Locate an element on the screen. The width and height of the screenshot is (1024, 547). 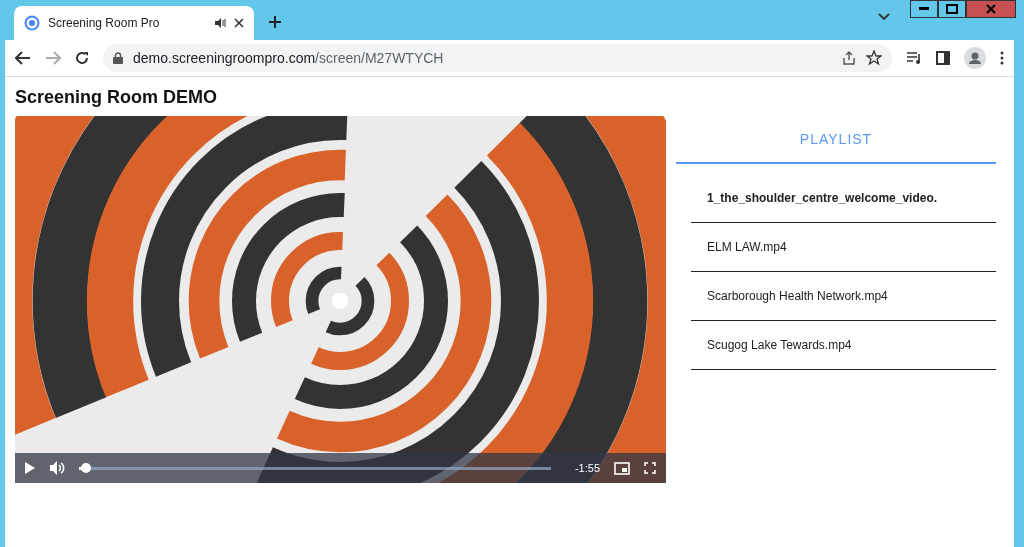
back-arrow-icon is located at coordinates (23, 58).